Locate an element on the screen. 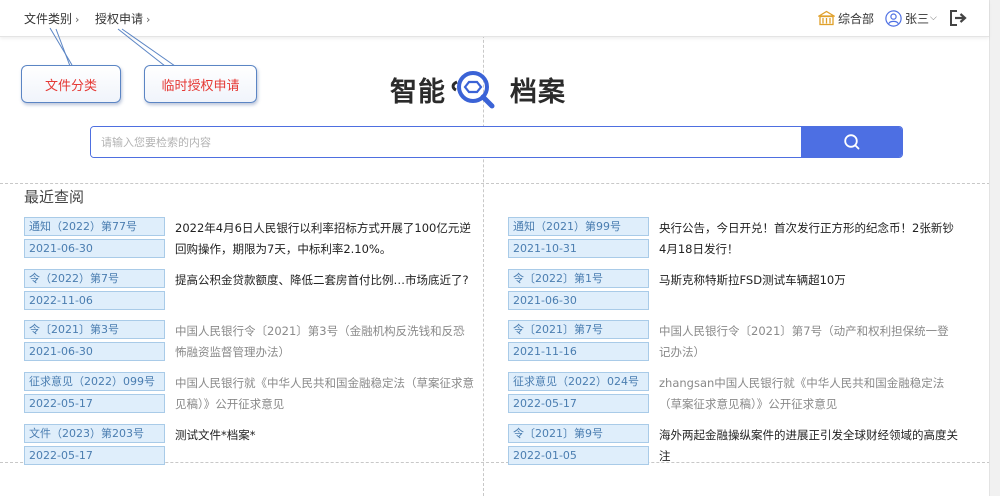  record-title: 央行公告，今日开兑！首次发行正方形的纪念币！2张新钞4月18日发行！ is located at coordinates (809, 239).